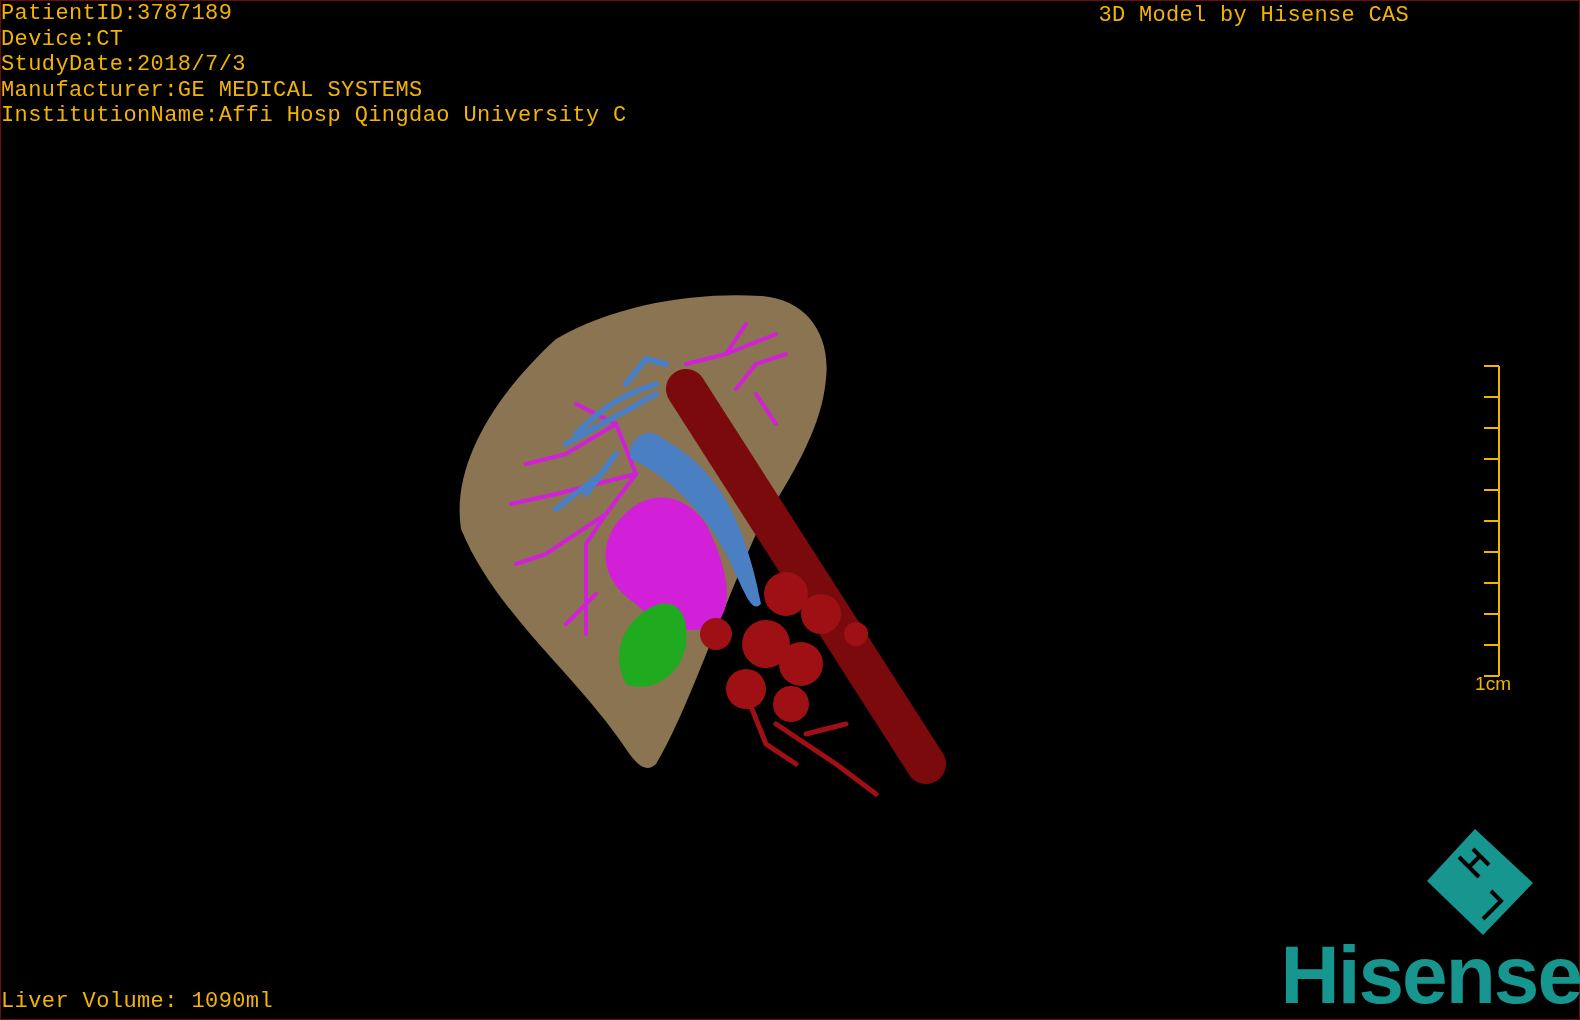  Describe the element at coordinates (314, 116) in the screenshot. I see `patient-info-line: InstitutionName:Affi Hosp Qingdao University C` at that location.